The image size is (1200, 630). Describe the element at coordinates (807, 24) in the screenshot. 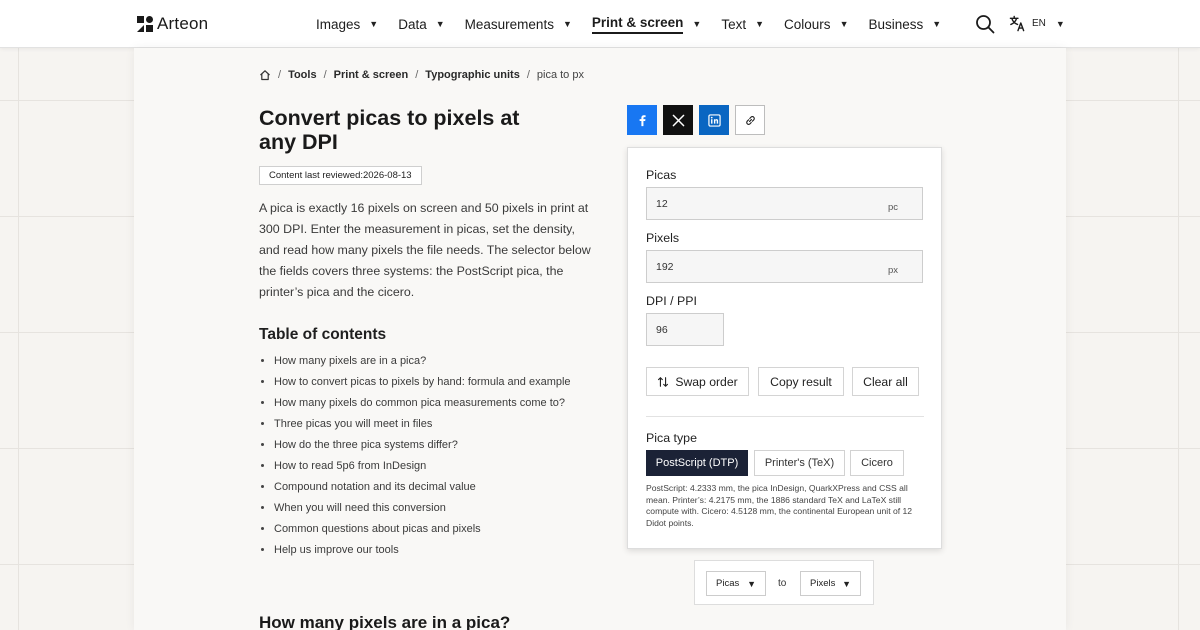

I see `nav-label: Colours` at that location.